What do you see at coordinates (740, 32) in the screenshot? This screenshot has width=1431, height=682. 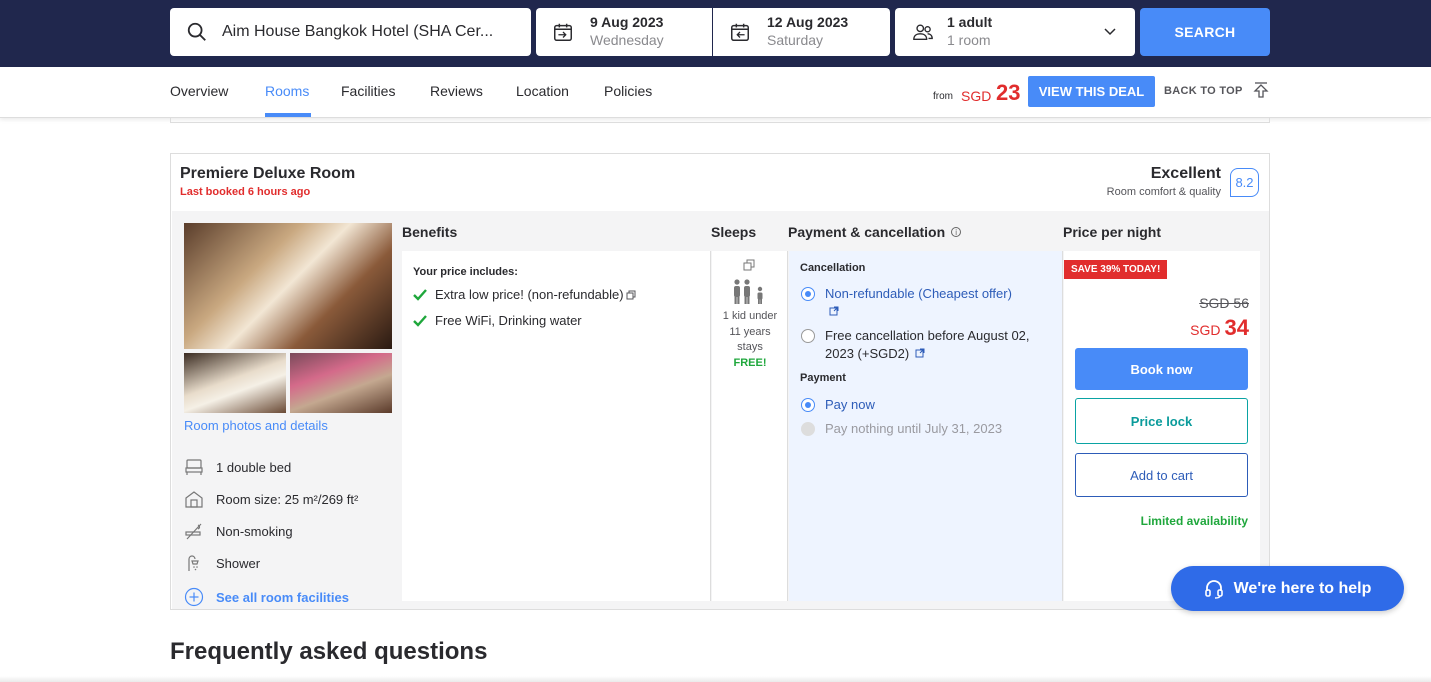 I see `calendar-checkout-icon` at bounding box center [740, 32].